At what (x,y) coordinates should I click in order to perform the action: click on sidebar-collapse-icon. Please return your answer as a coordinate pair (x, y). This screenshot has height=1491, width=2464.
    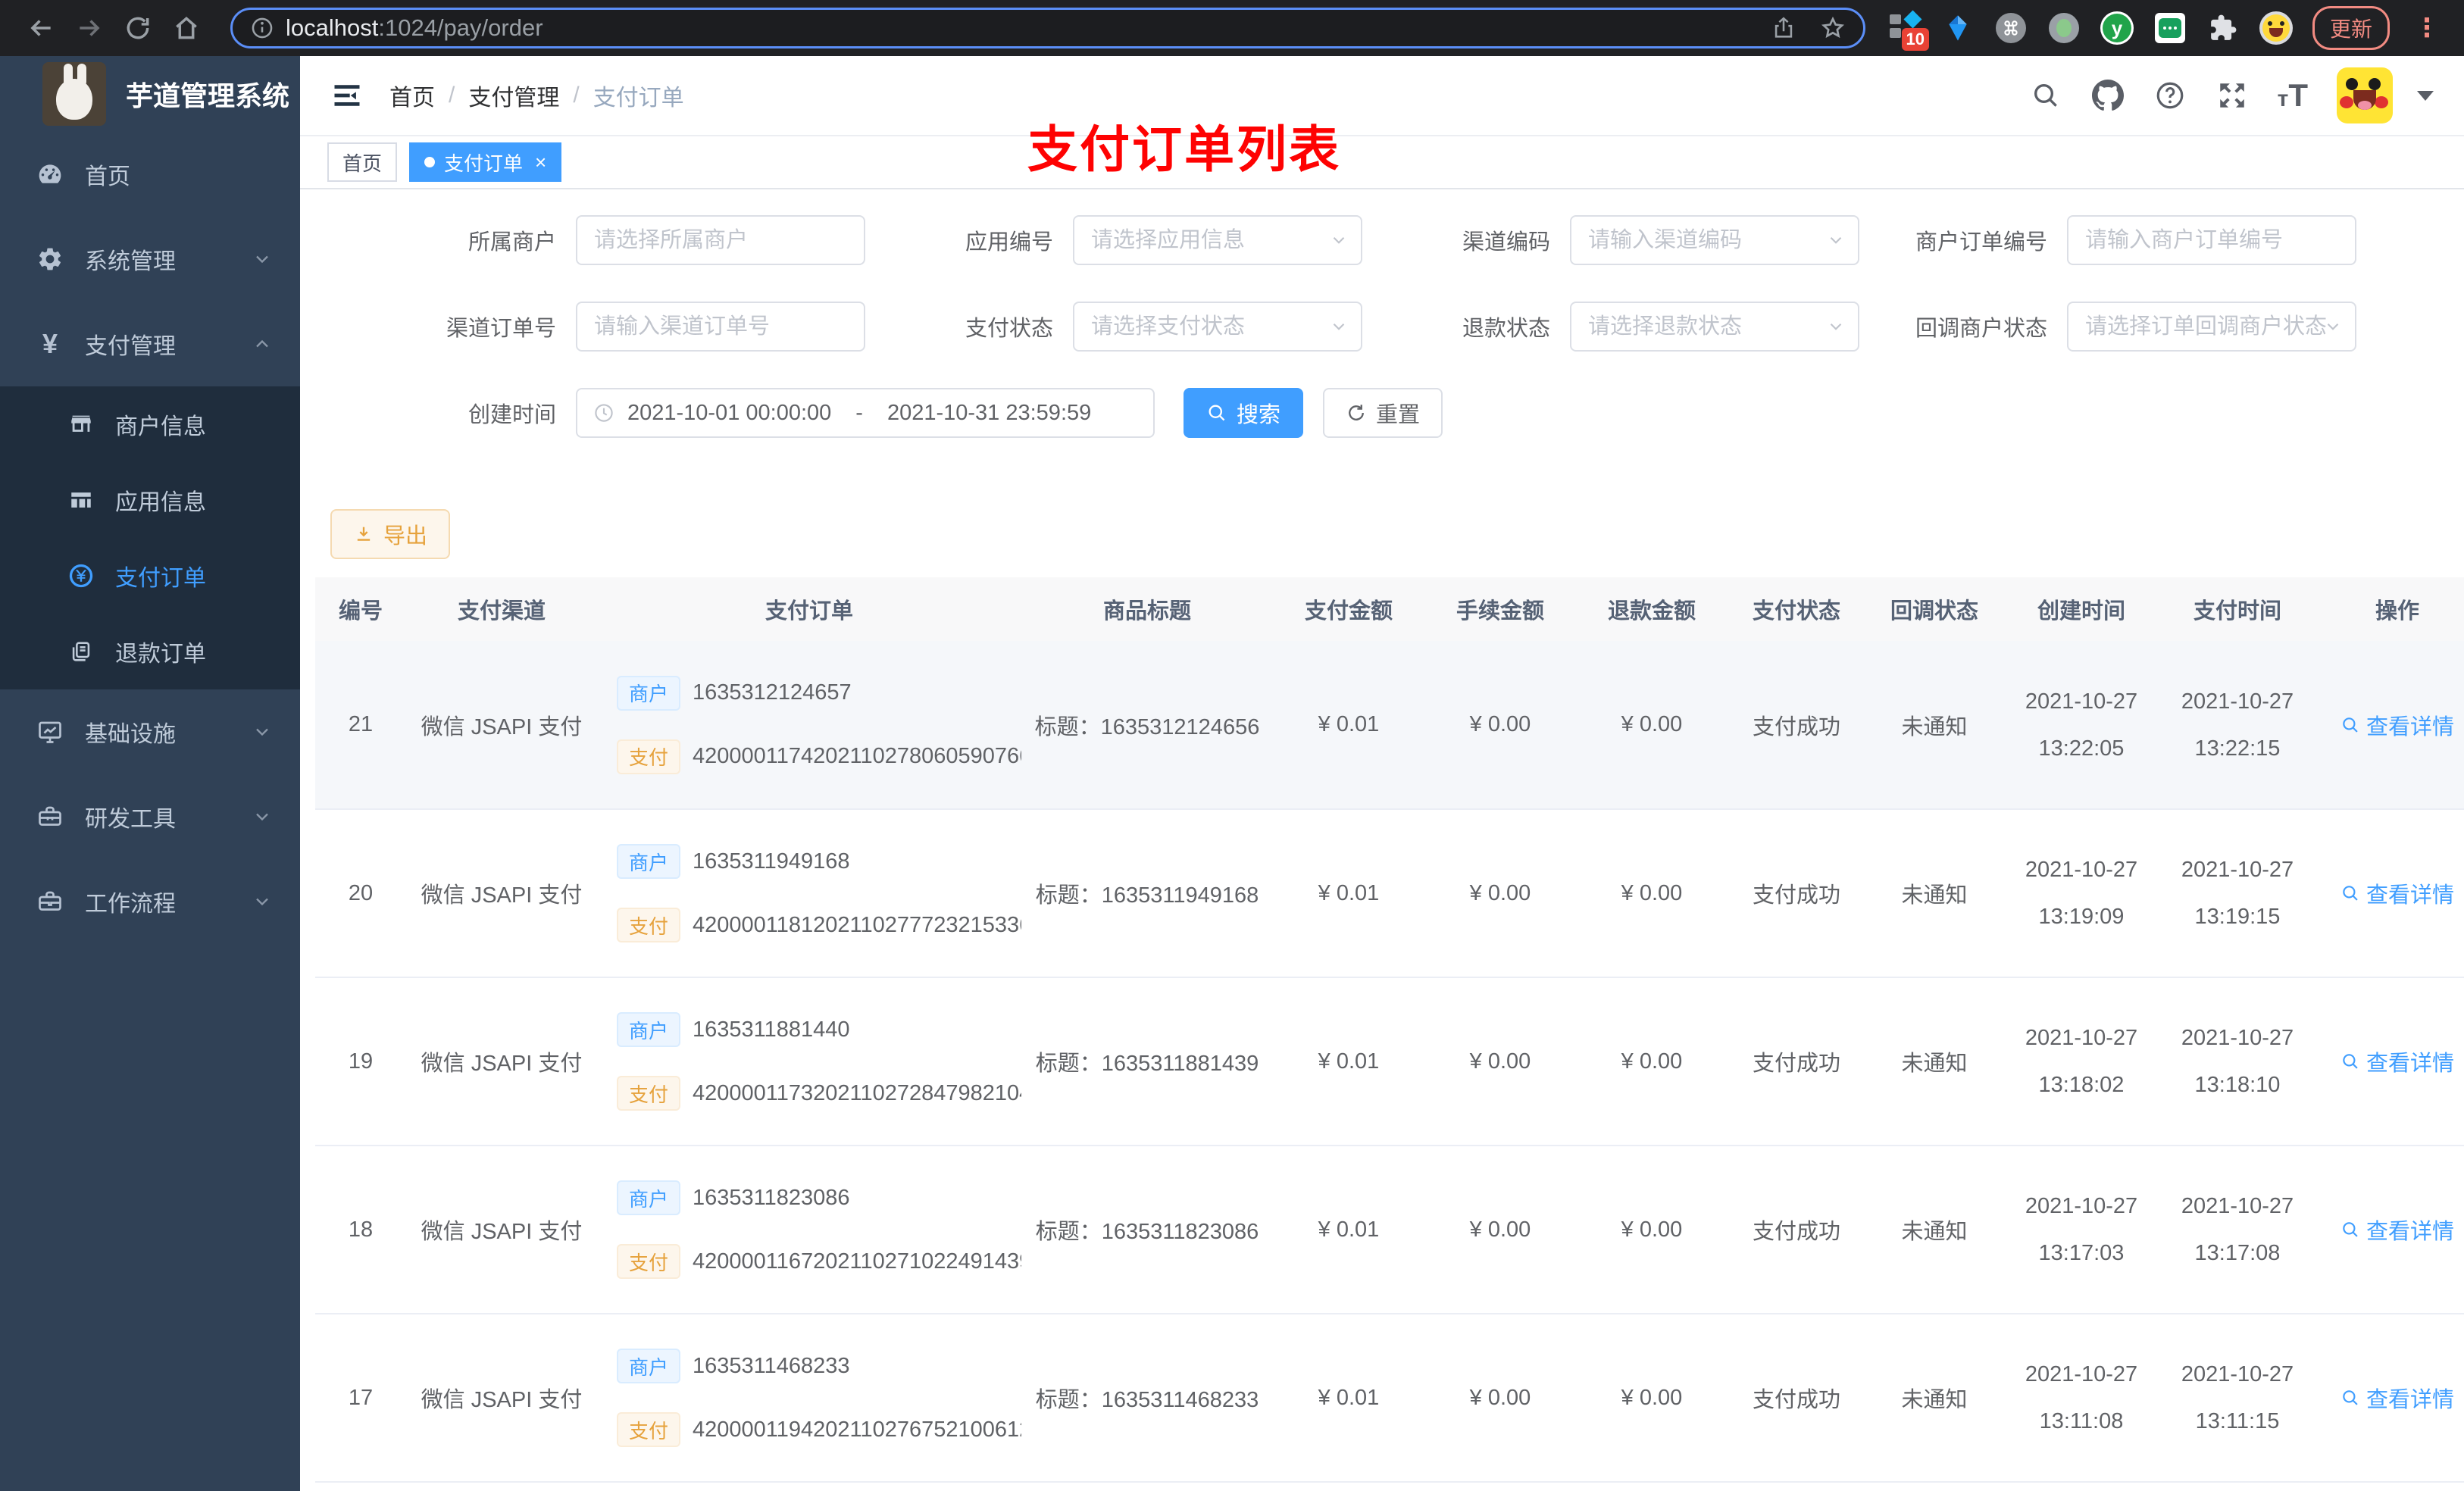
    Looking at the image, I should click on (347, 95).